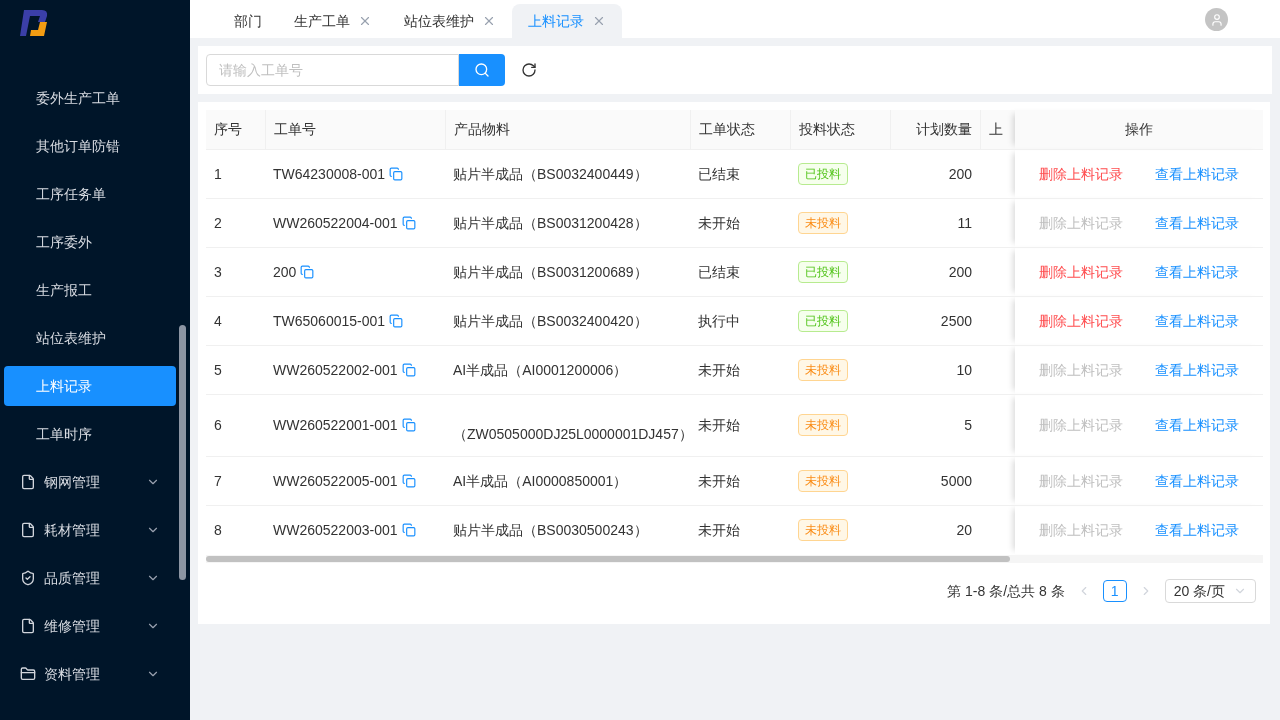 The image size is (1280, 720). I want to click on sidebar-item: 生产报工, so click(90, 290).